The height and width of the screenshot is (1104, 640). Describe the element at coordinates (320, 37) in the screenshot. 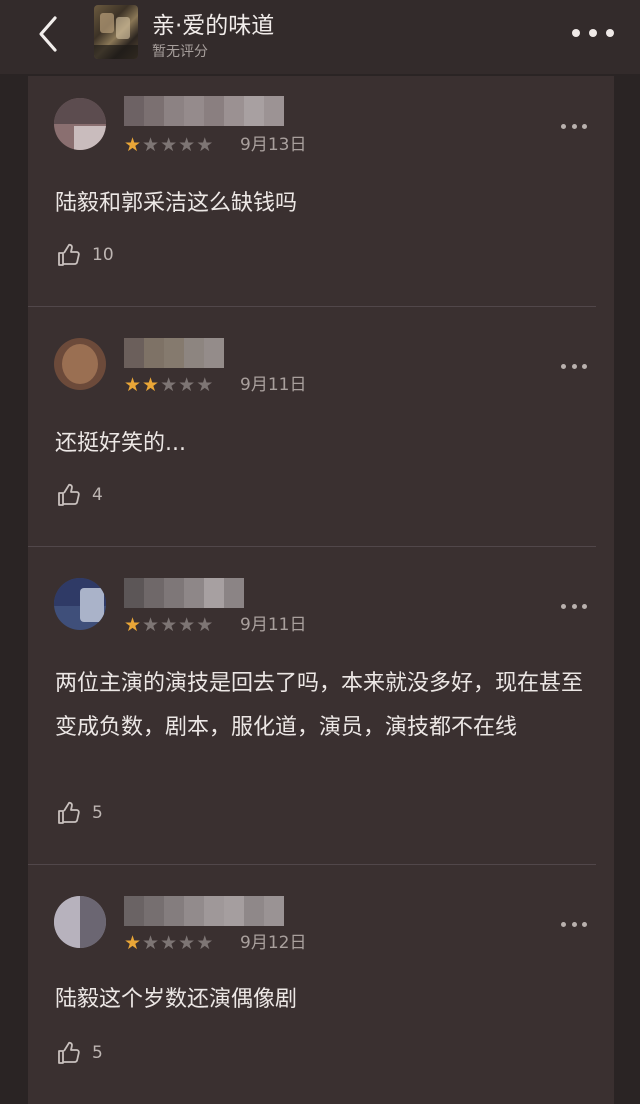

I see `top-bar: 亲·爱的味道 暂无评分` at that location.